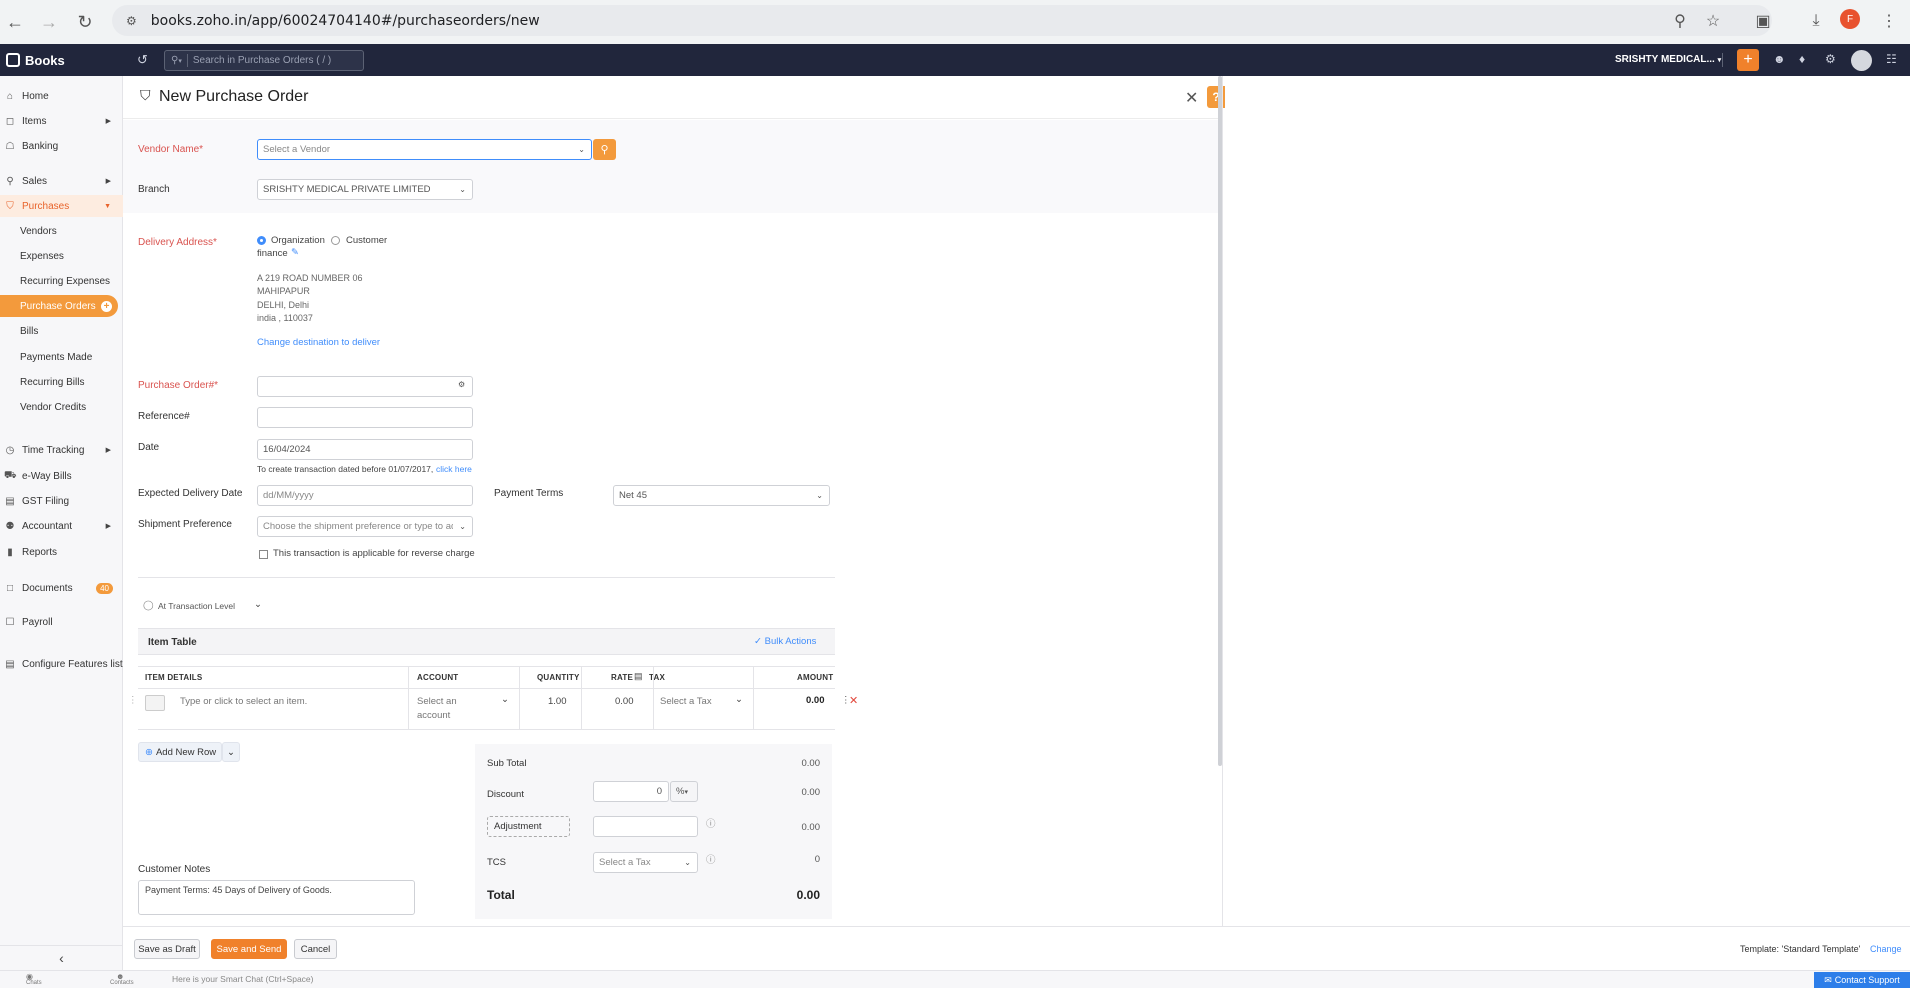  What do you see at coordinates (45, 60) in the screenshot?
I see `brand-name: Books` at bounding box center [45, 60].